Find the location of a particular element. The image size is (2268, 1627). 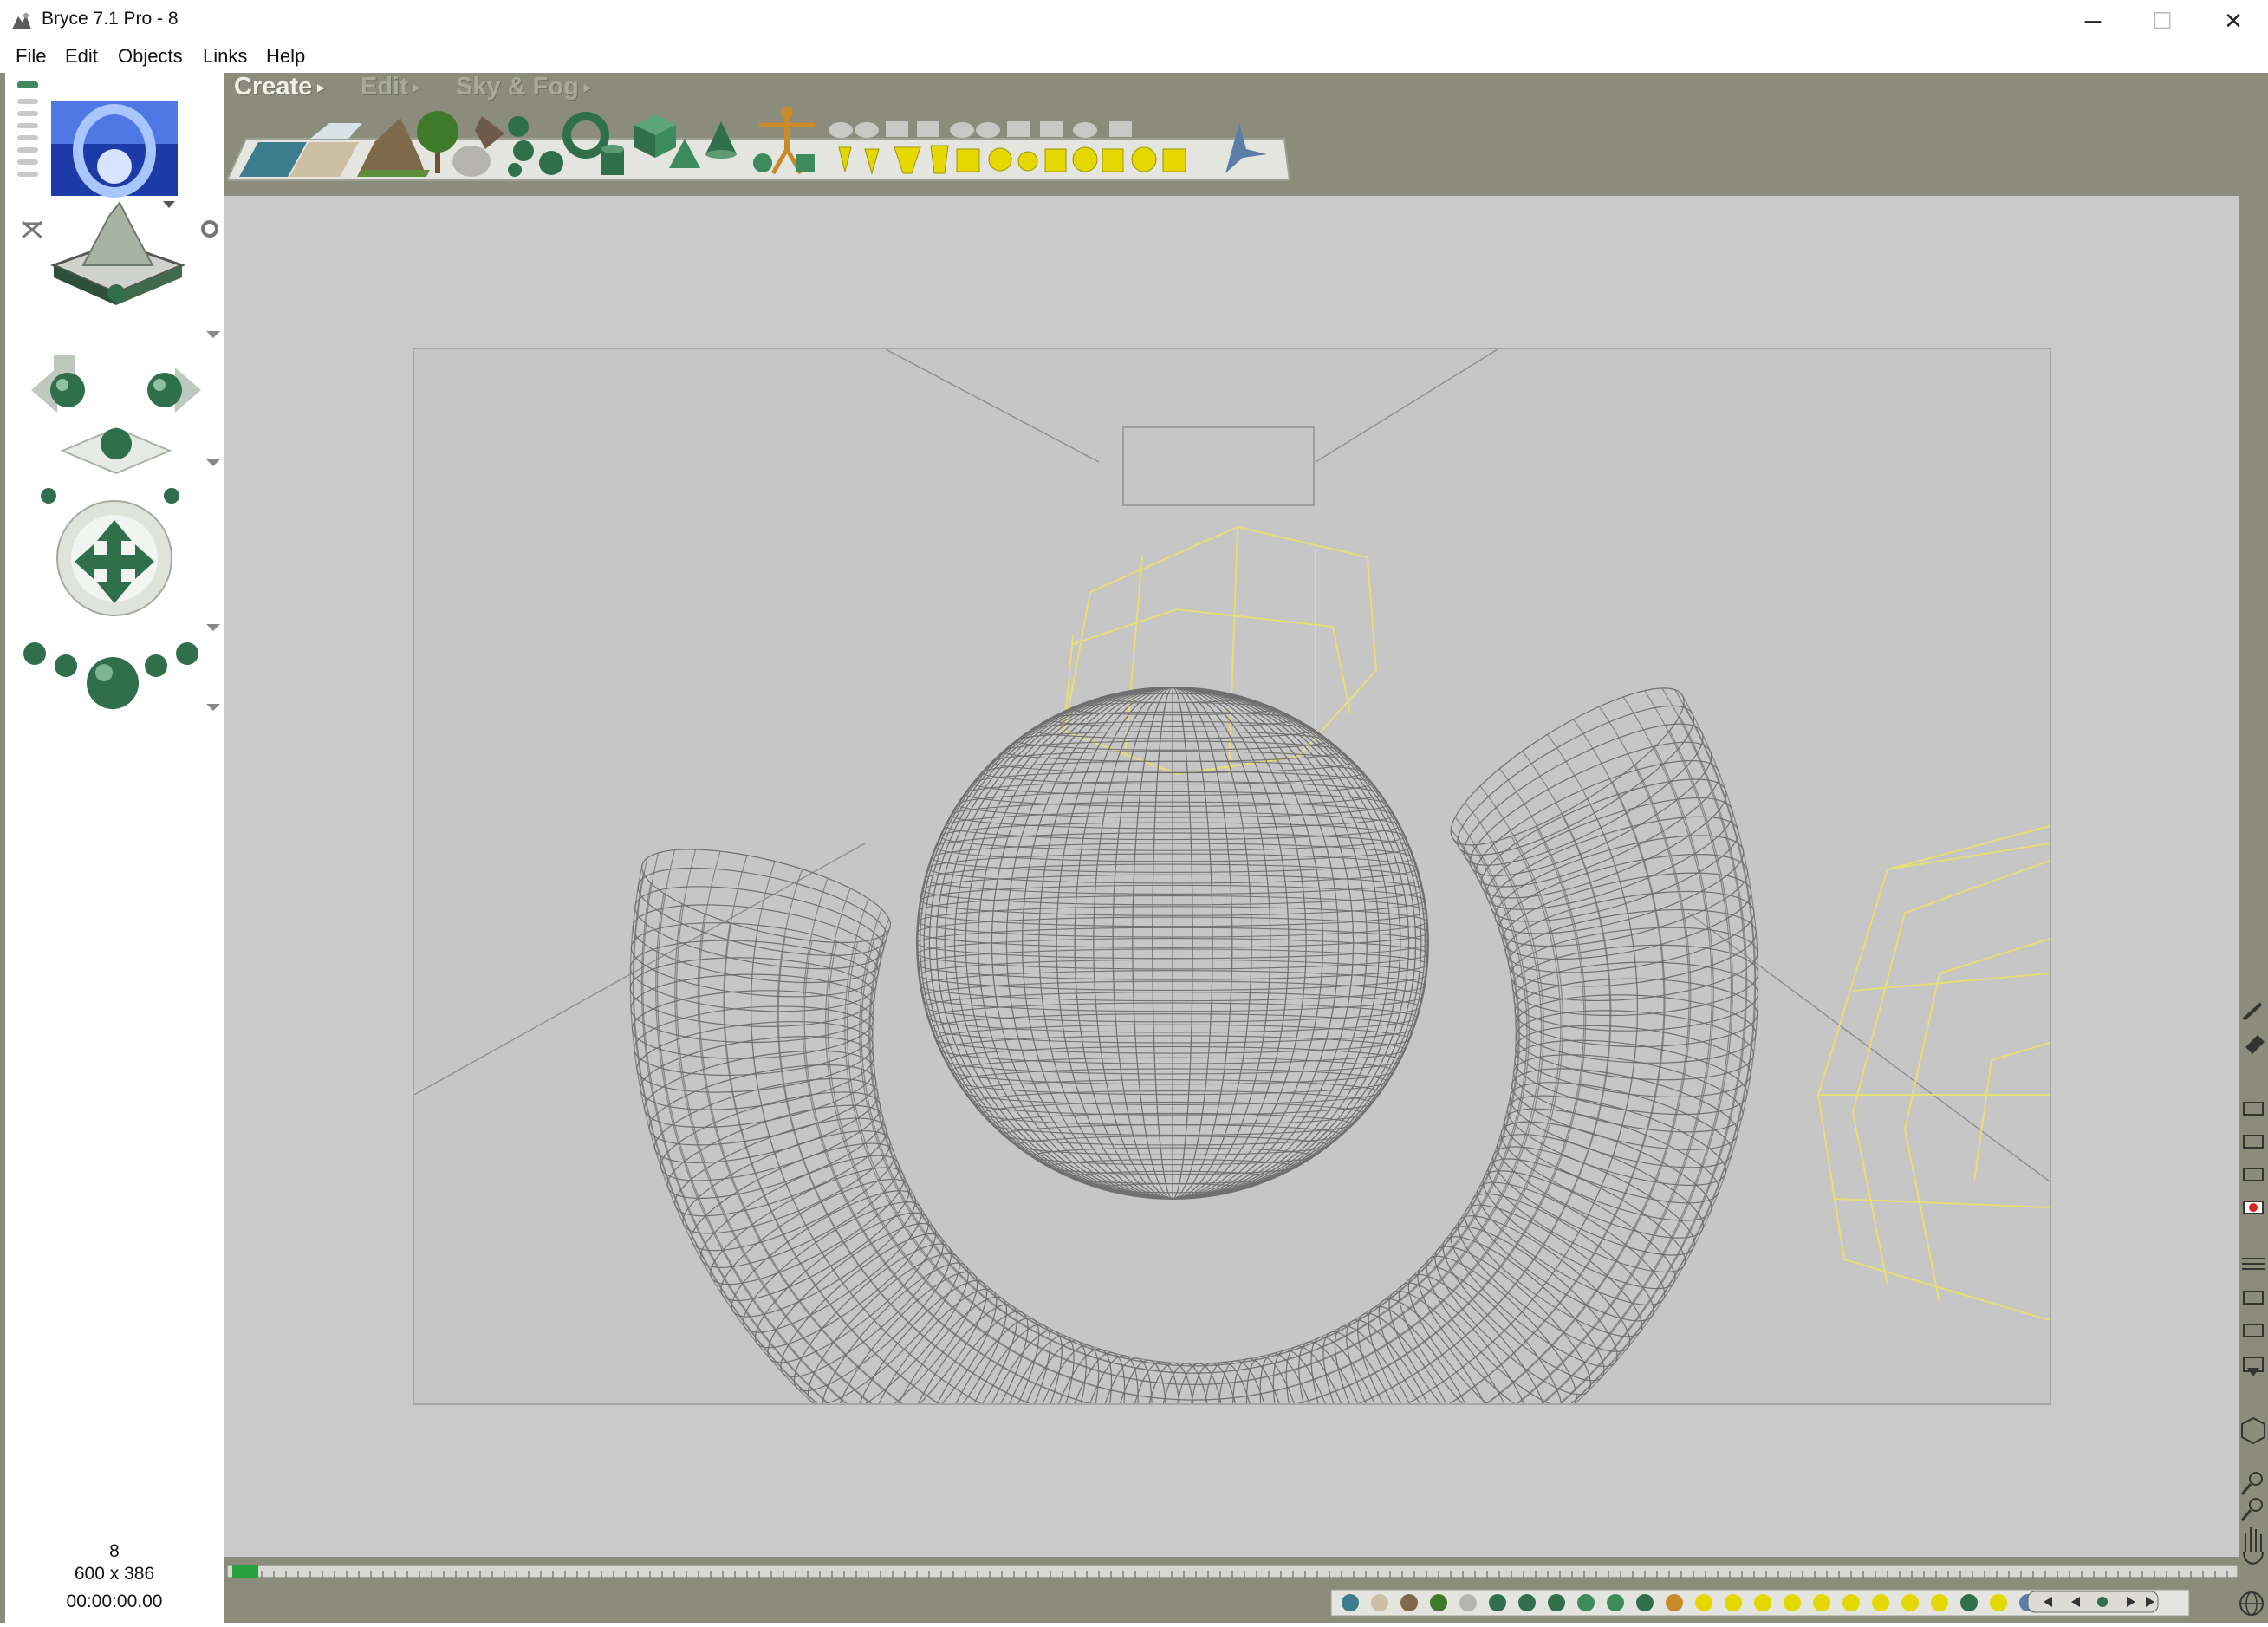

bryce-app-icon is located at coordinates (21, 21).